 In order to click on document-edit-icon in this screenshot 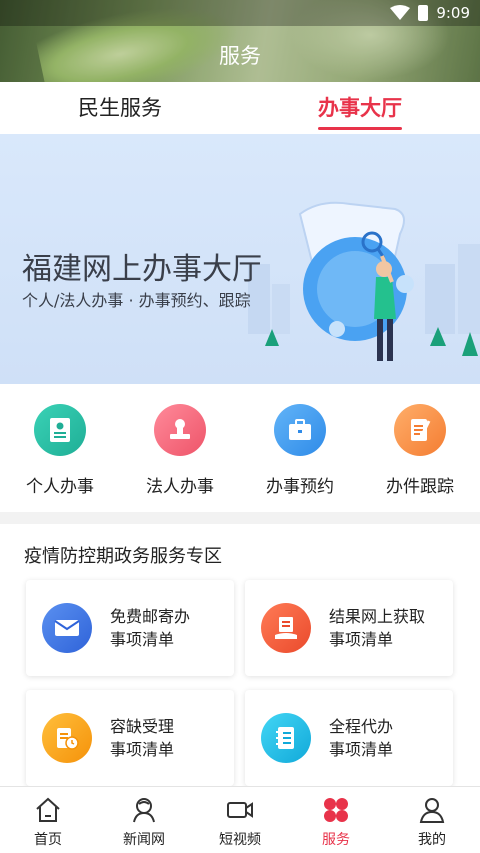, I will do `click(420, 430)`.